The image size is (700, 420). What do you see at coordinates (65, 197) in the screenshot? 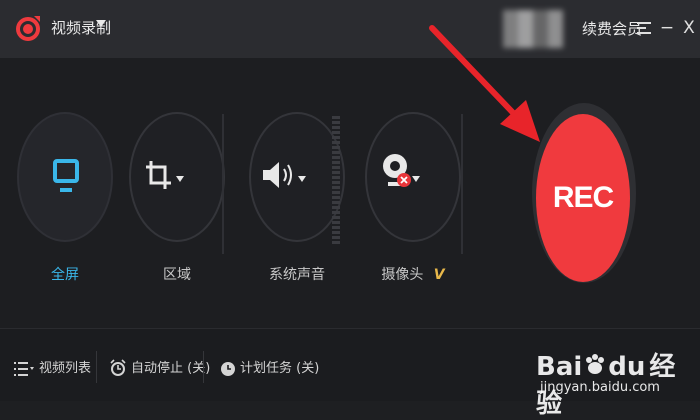
I see `tool-fullscreen: 全屏` at bounding box center [65, 197].